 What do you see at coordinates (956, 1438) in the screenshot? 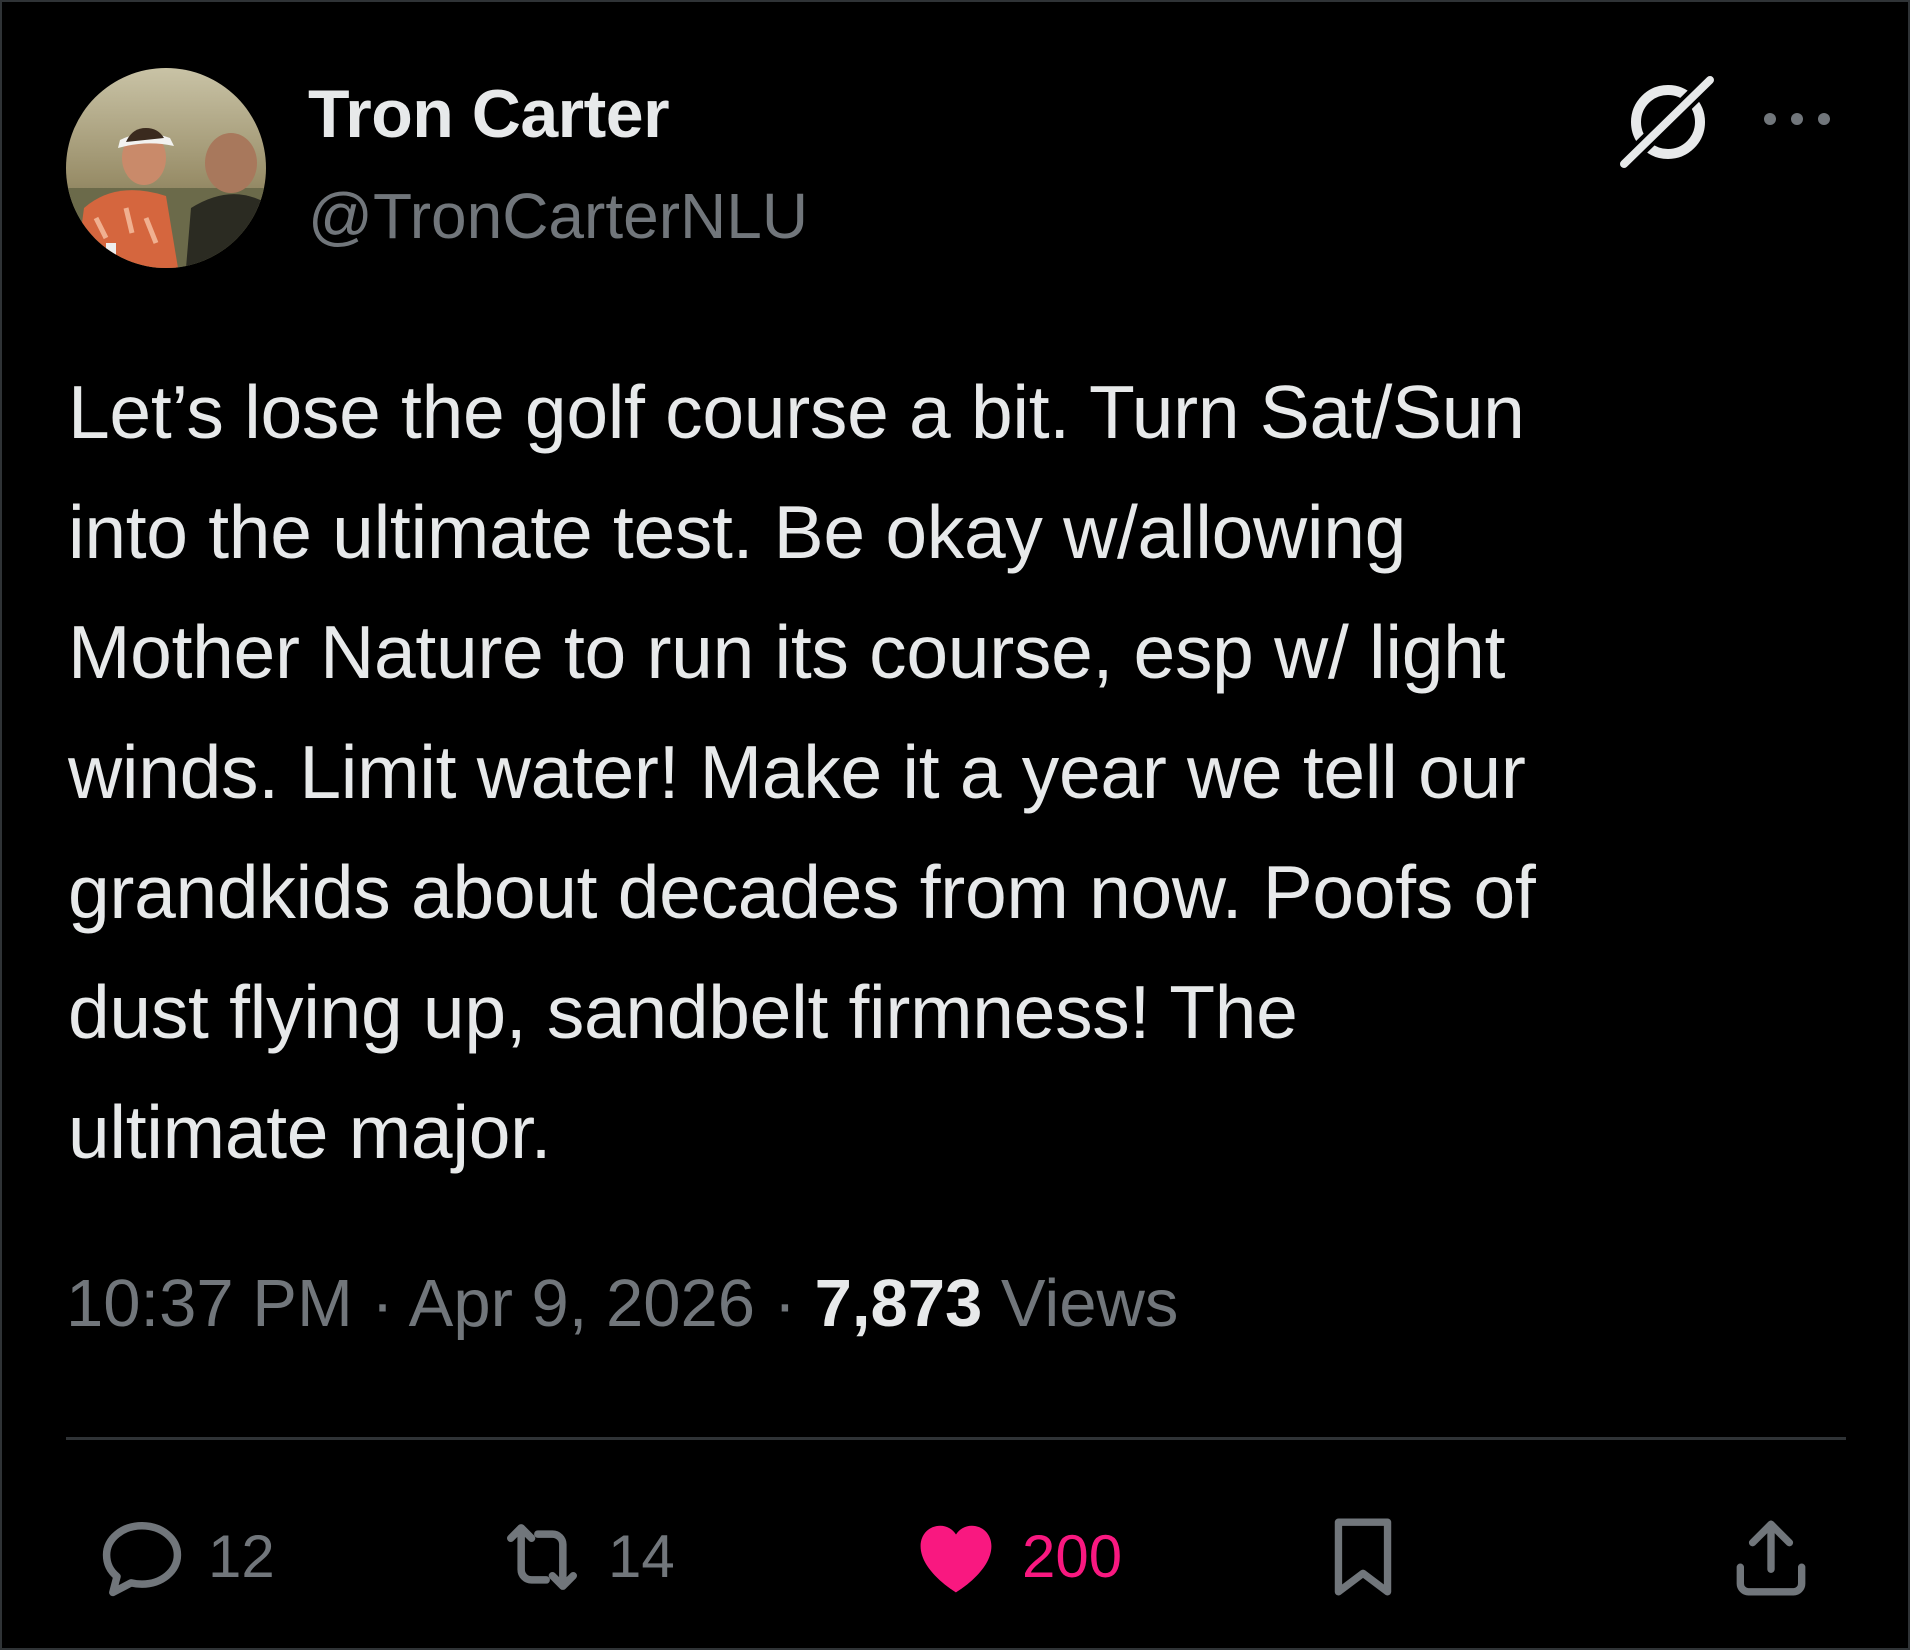
I see `divider` at bounding box center [956, 1438].